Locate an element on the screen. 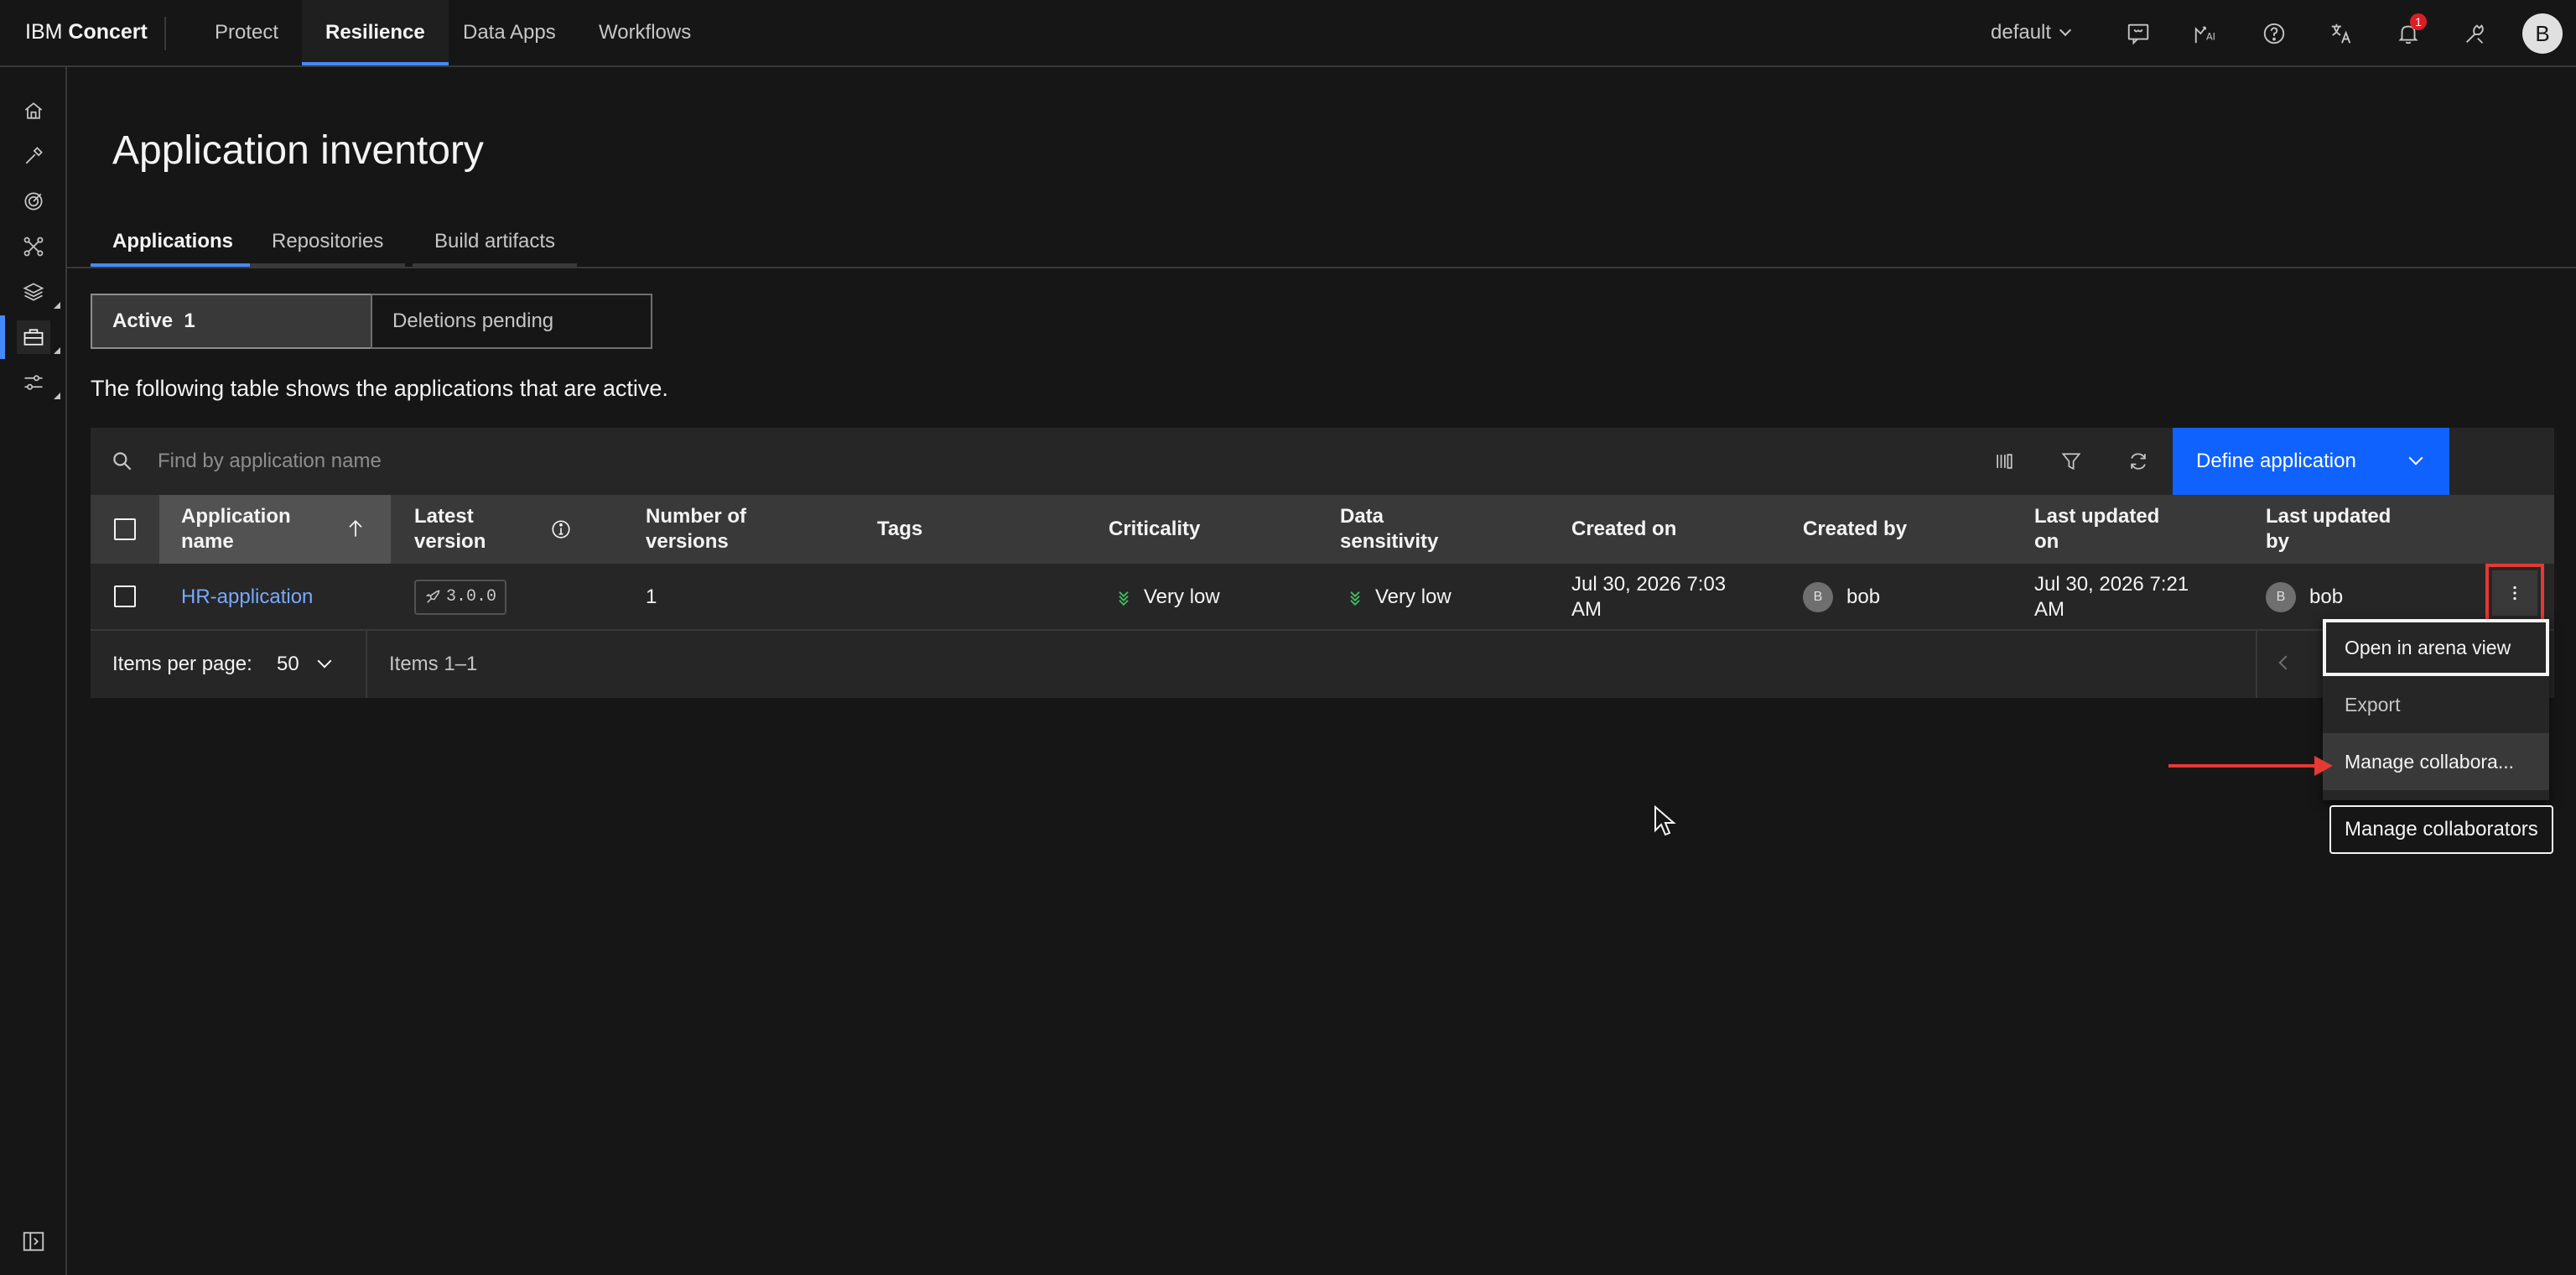 The height and width of the screenshot is (1275, 2576). created-on-line: AM is located at coordinates (1586, 609).